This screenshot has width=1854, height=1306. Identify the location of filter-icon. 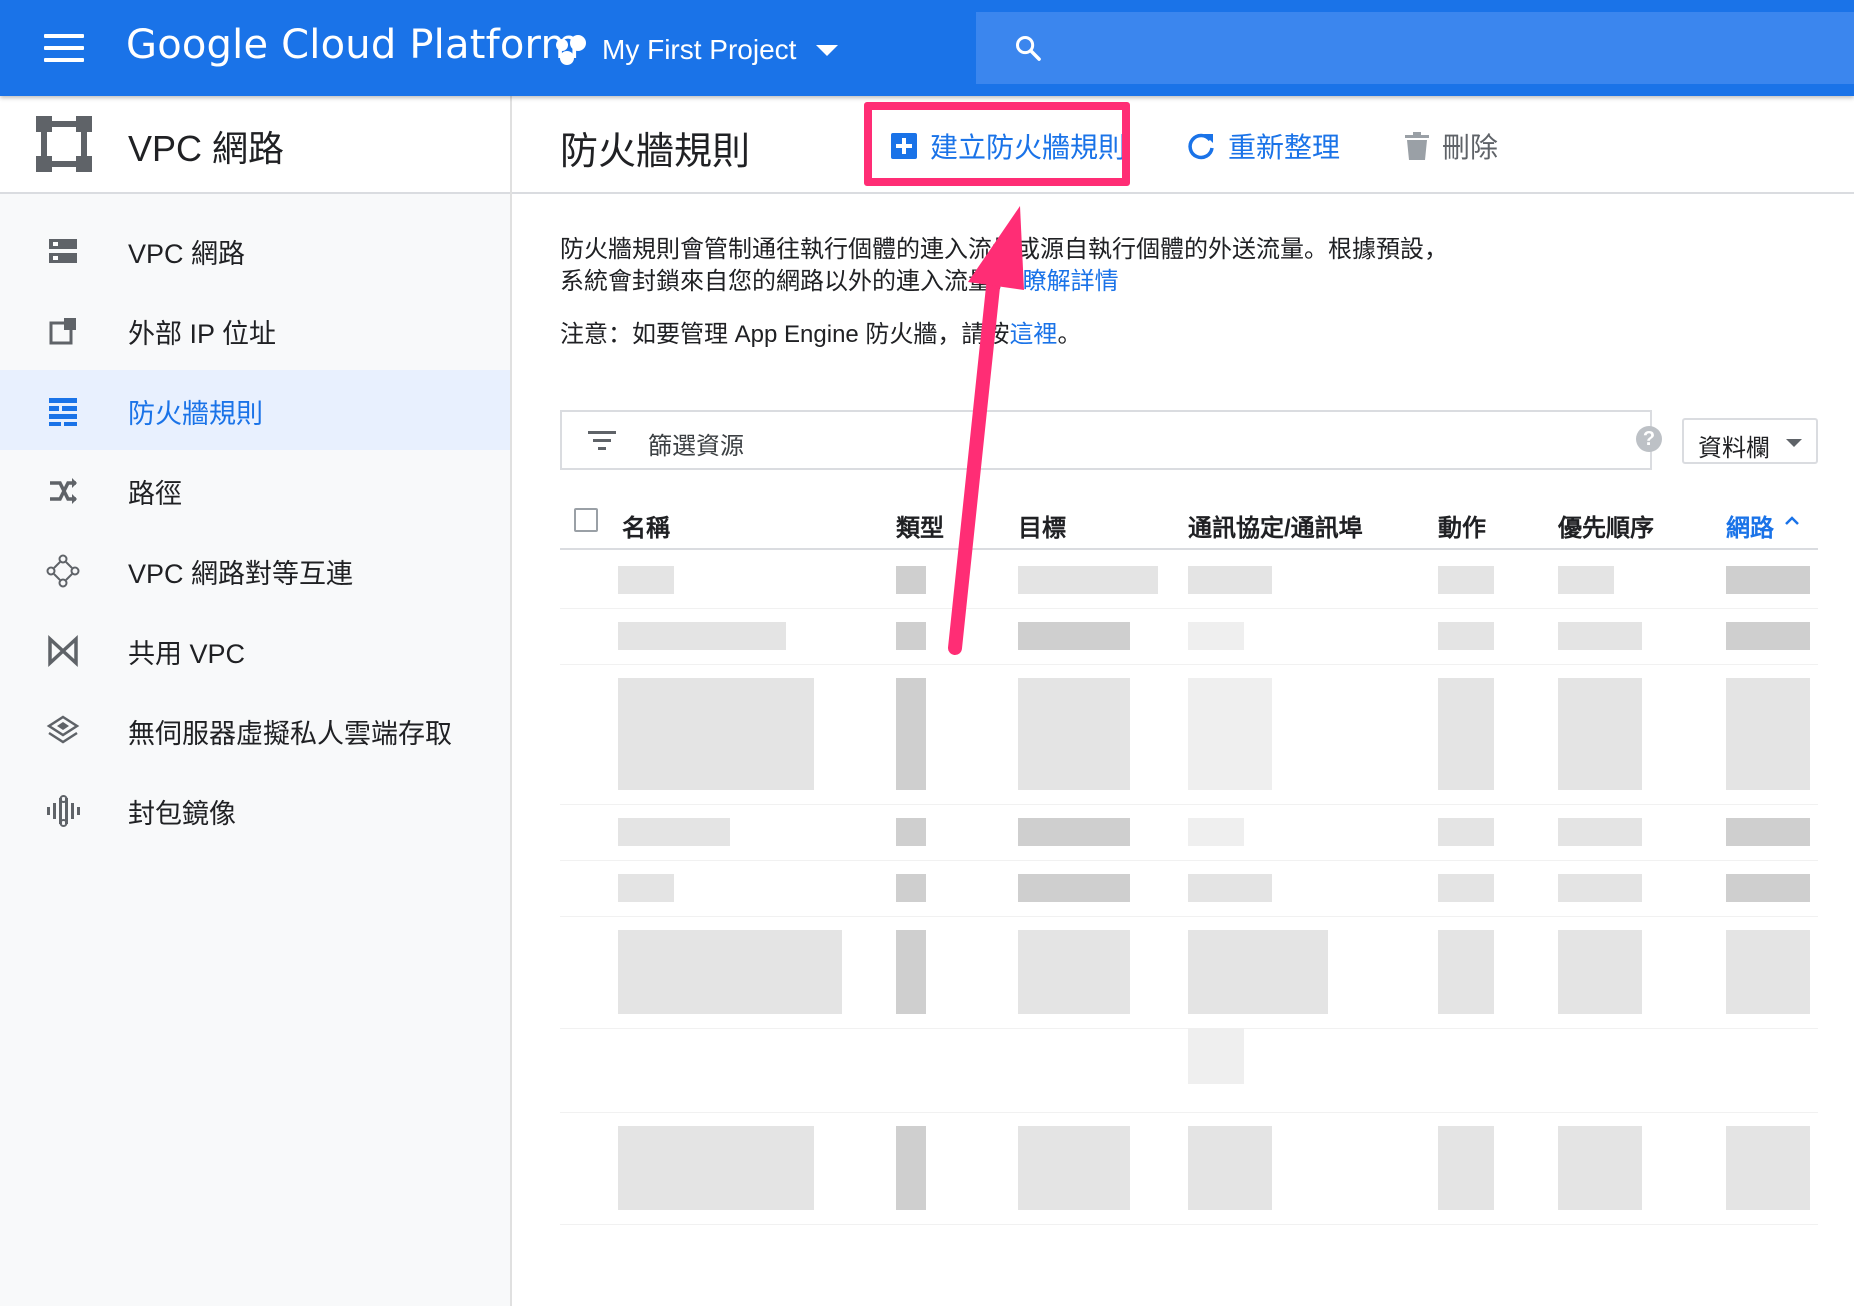
(602, 440).